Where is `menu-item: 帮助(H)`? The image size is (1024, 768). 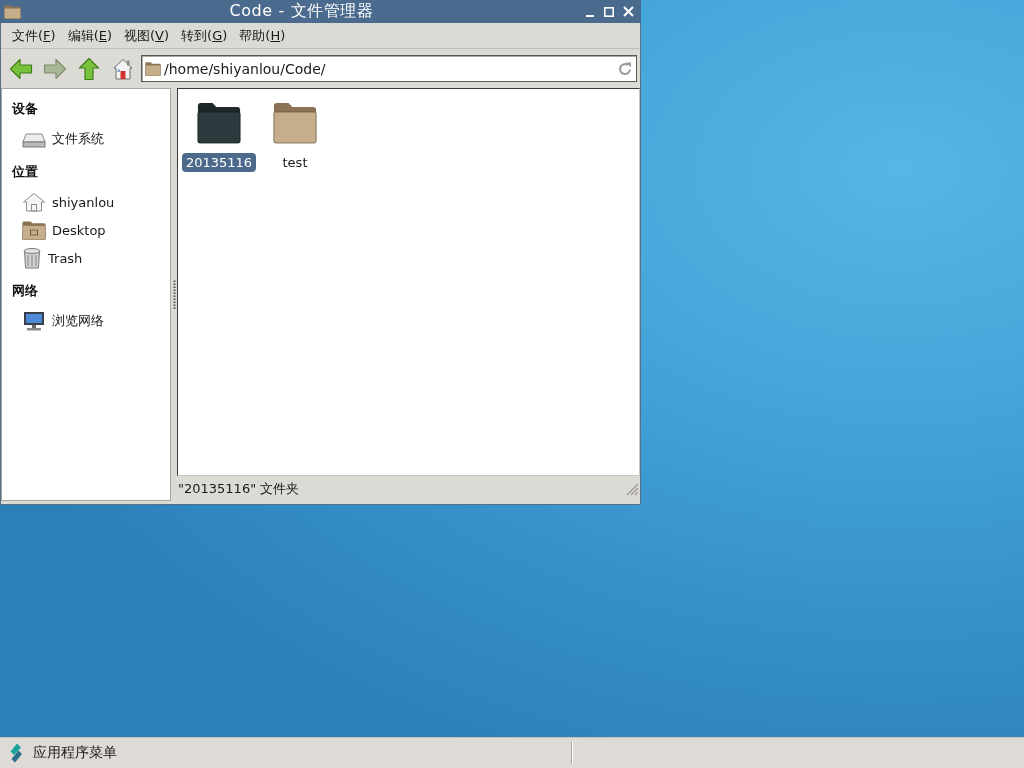
menu-item: 帮助(H) is located at coordinates (262, 35).